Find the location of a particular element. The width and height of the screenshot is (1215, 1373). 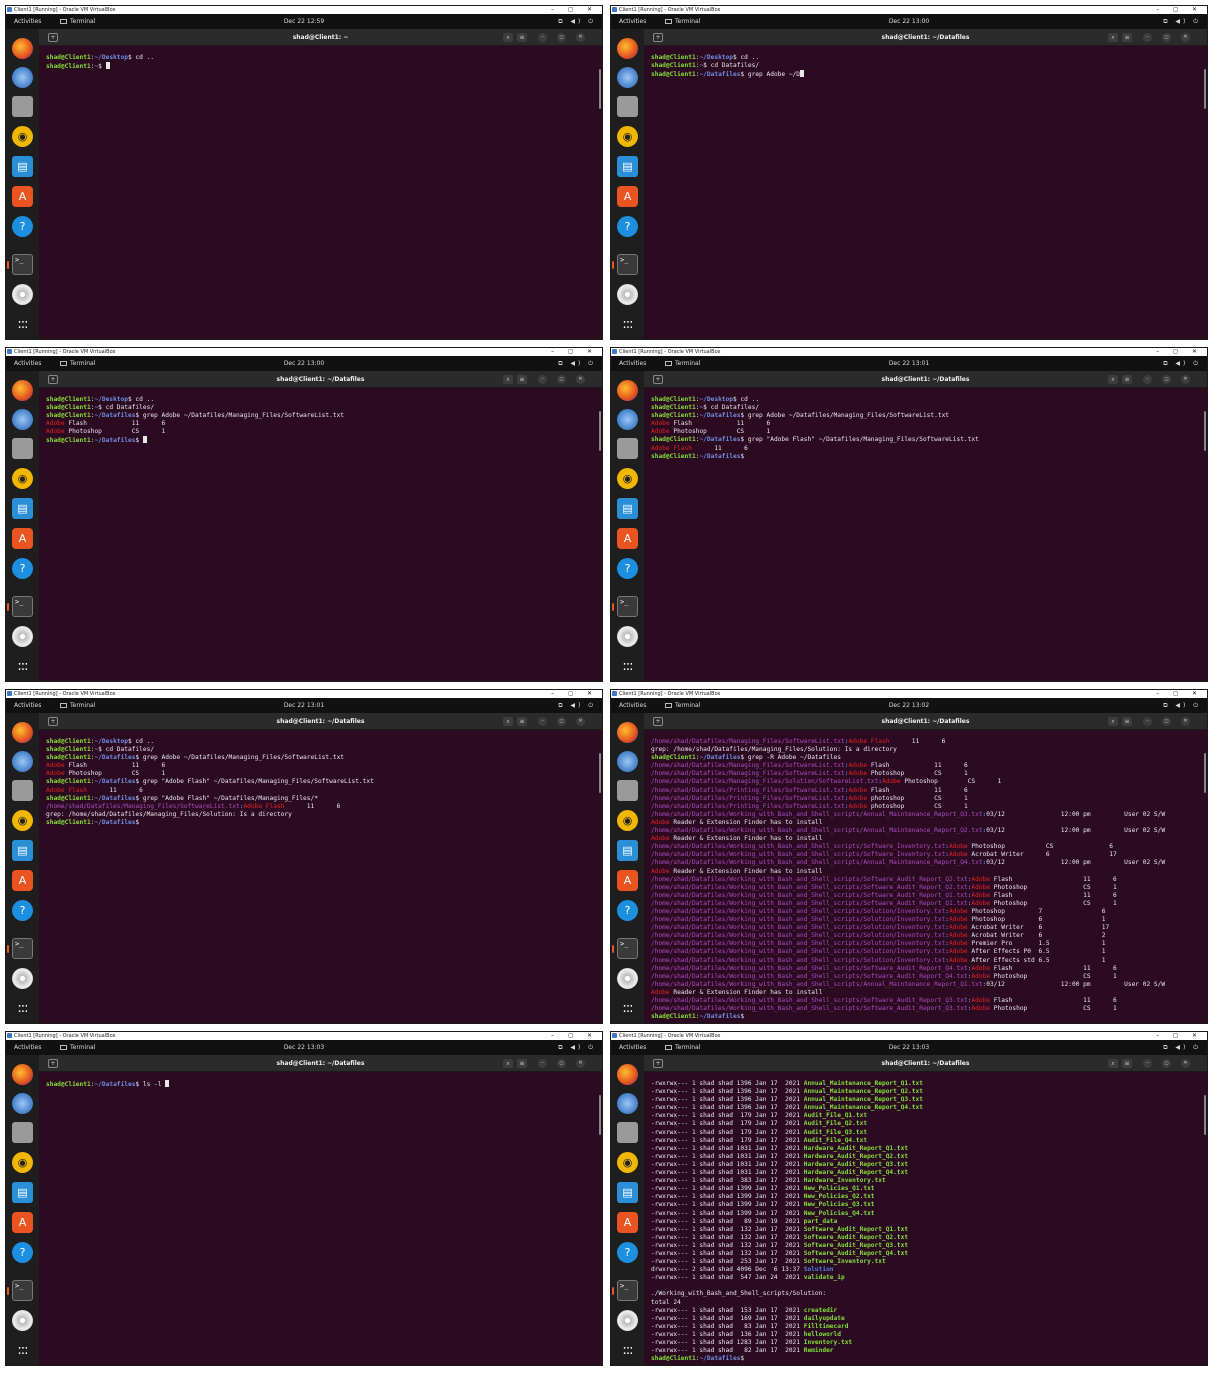

clock: Dec 22 13:03 is located at coordinates (304, 1047).